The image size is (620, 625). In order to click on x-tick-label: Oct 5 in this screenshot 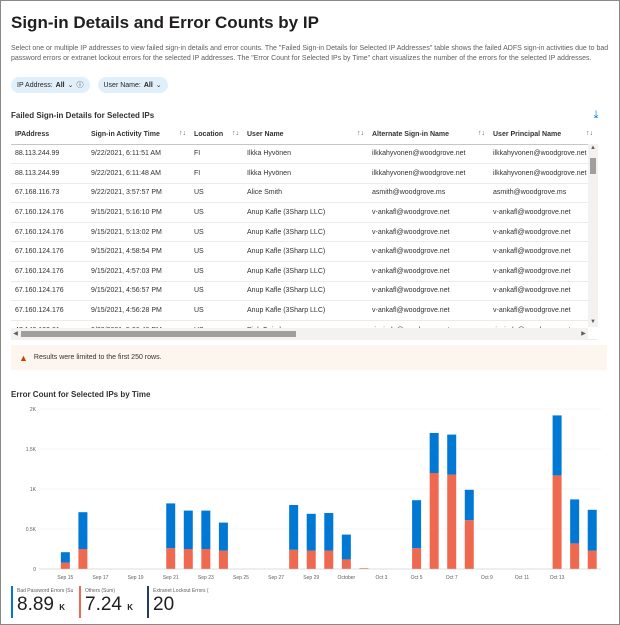, I will do `click(417, 578)`.